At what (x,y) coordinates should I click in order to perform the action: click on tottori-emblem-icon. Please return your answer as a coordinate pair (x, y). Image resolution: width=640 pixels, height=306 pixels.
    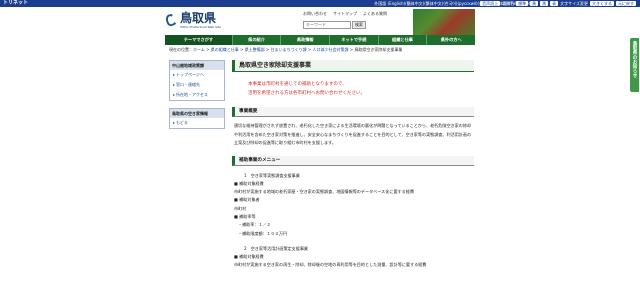
    Looking at the image, I should click on (171, 20).